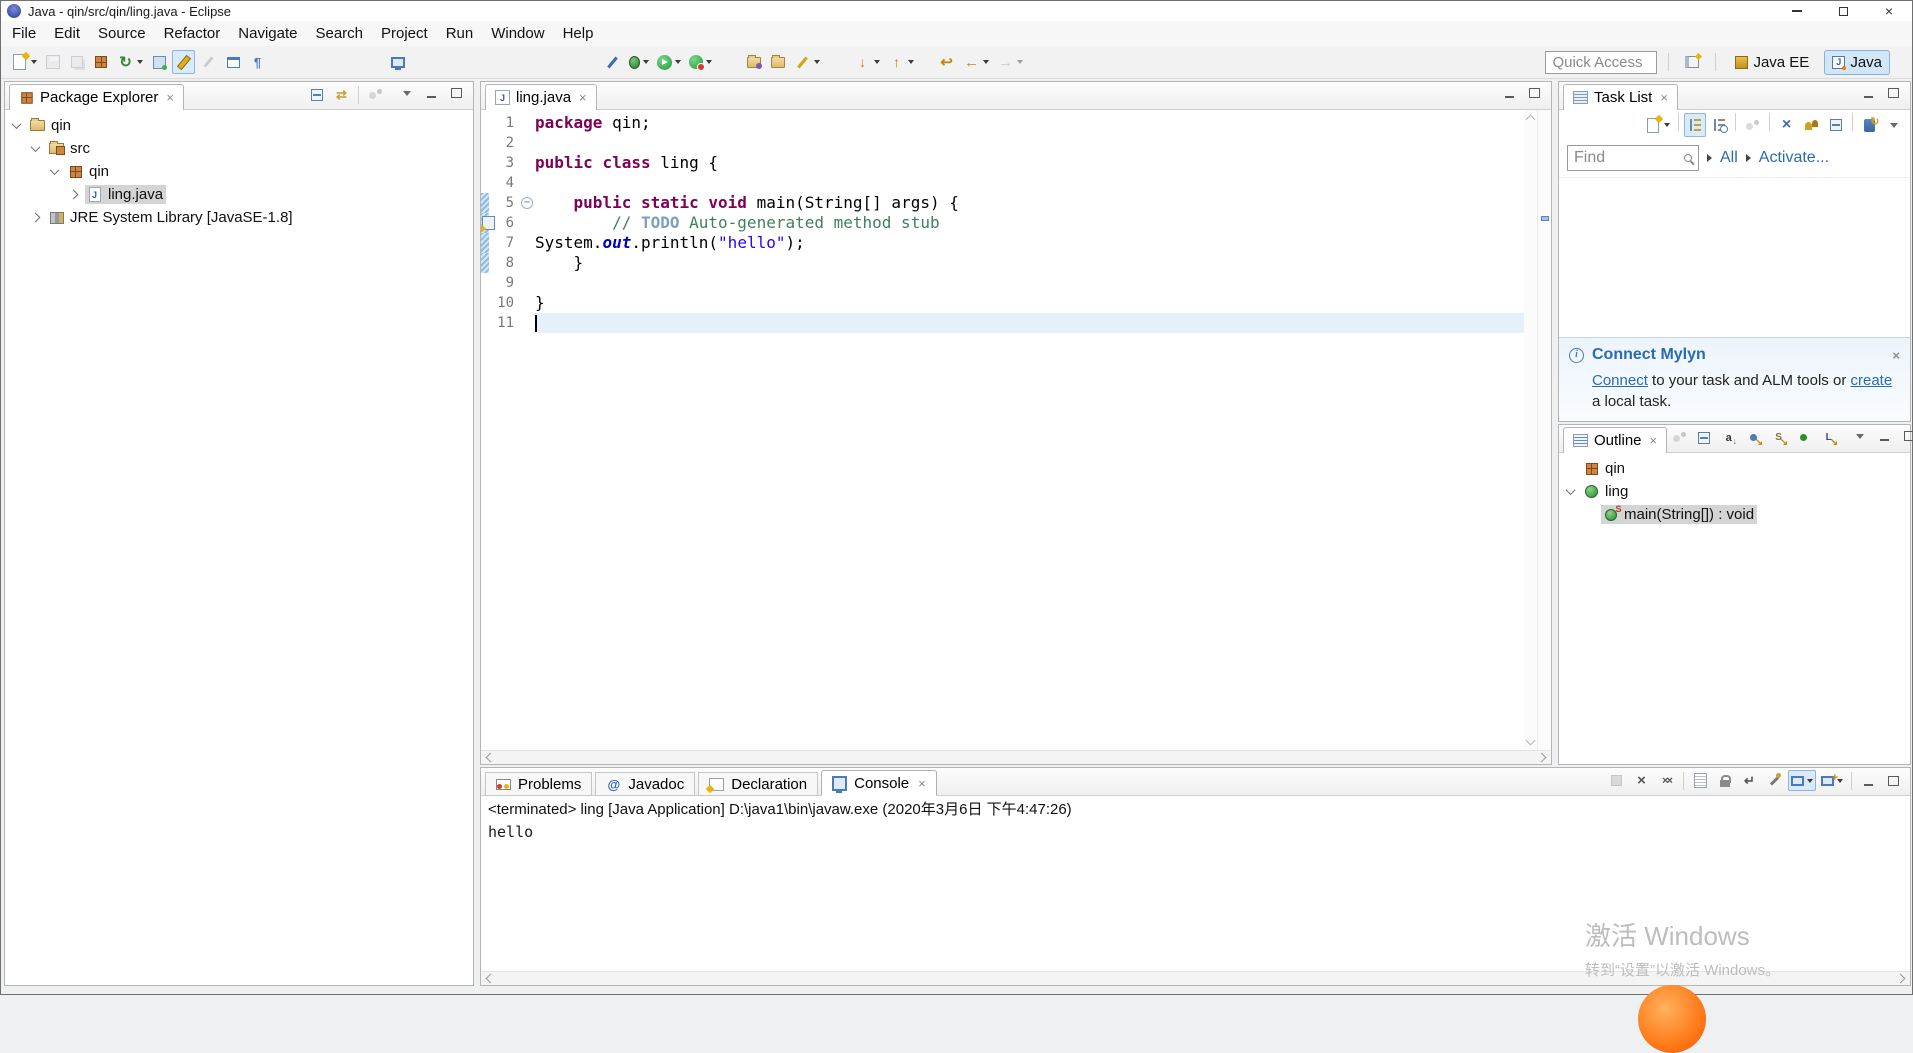 Image resolution: width=1913 pixels, height=1053 pixels. I want to click on last-edit-location-button, so click(946, 62).